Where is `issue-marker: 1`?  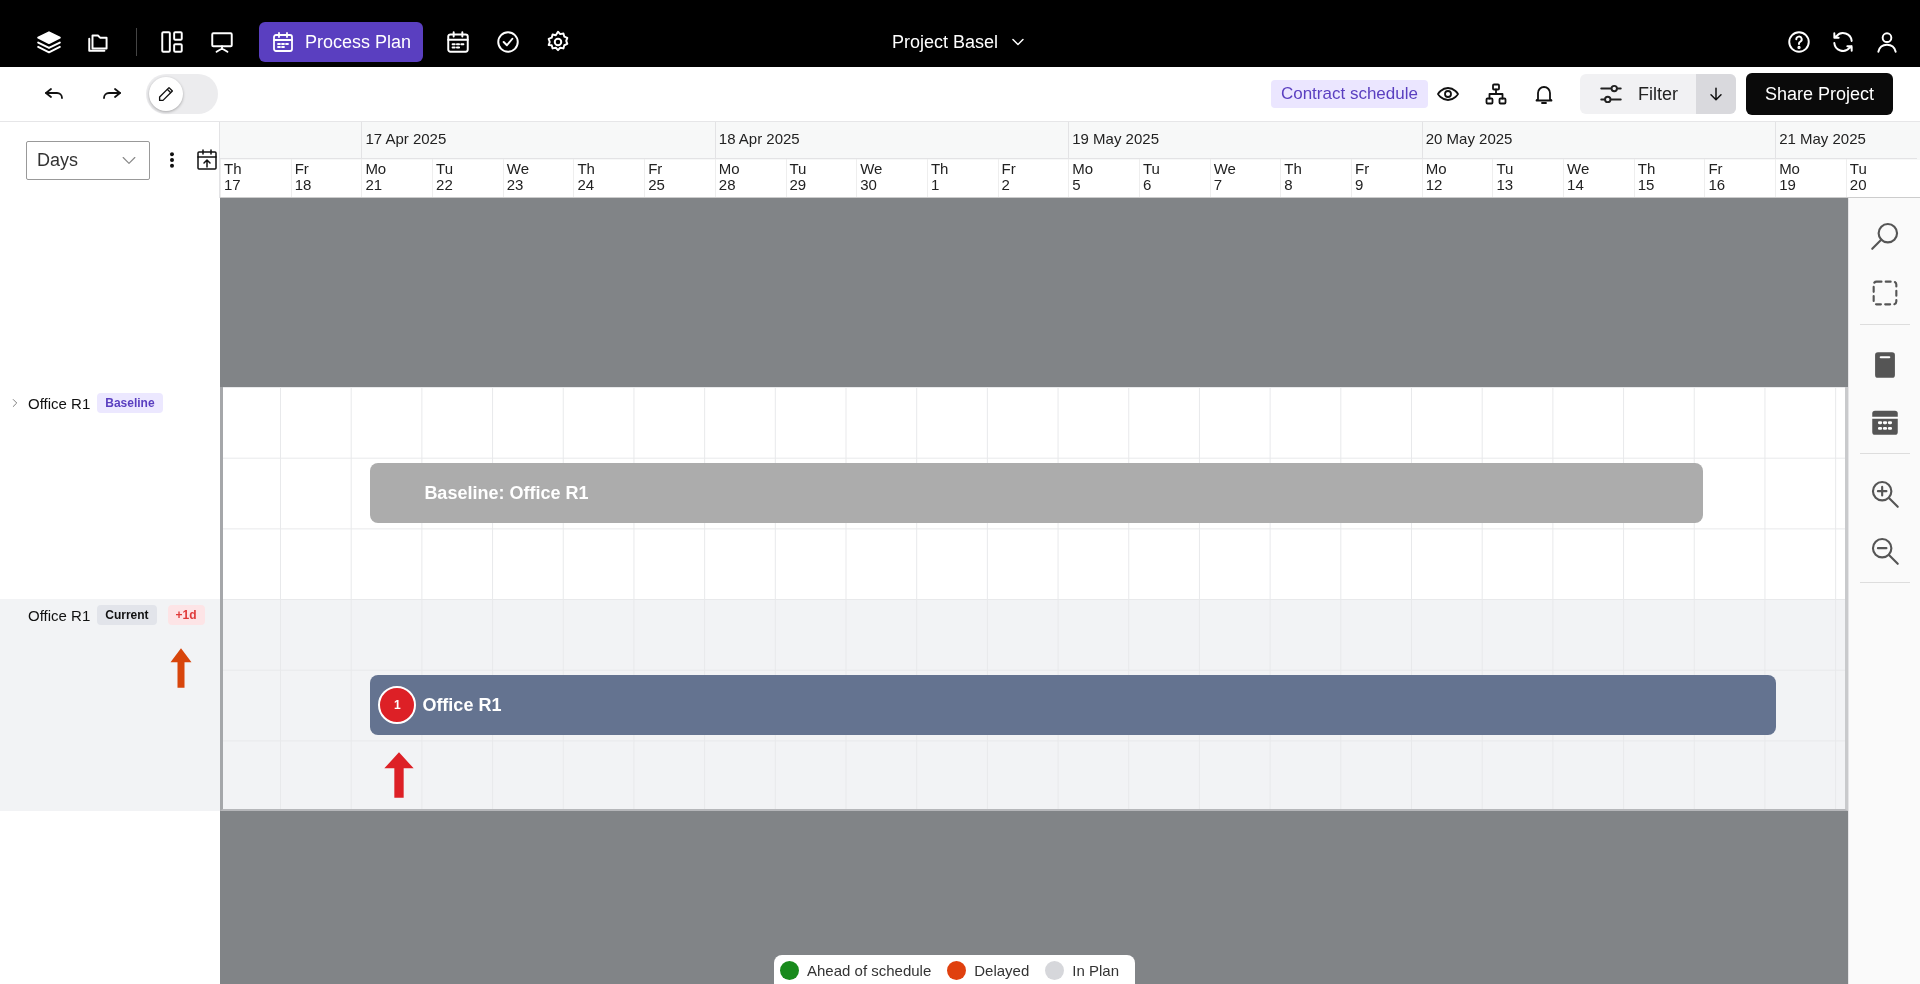
issue-marker: 1 is located at coordinates (397, 705).